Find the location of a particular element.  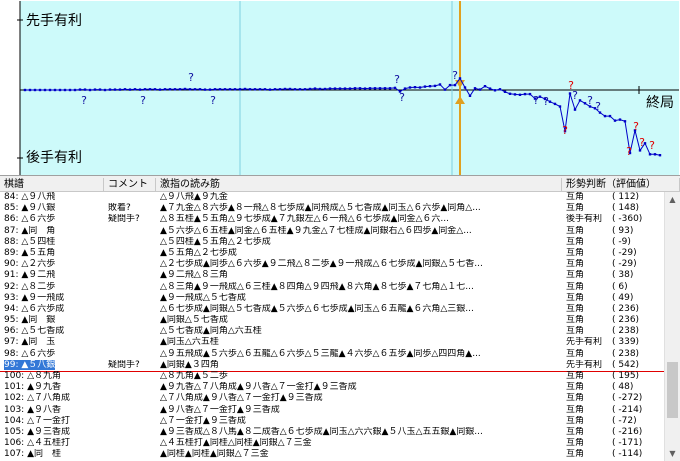

column-header-comment: コメント is located at coordinates (130, 185).